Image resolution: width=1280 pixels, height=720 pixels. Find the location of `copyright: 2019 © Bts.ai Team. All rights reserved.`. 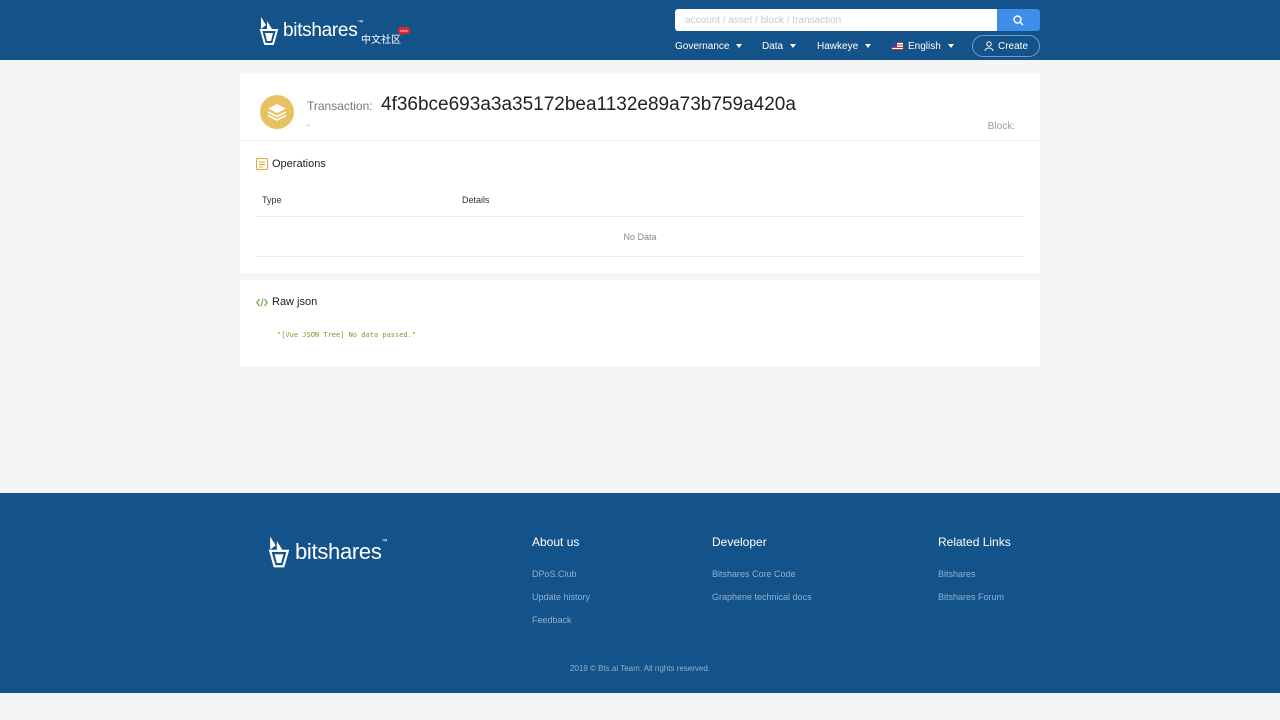

copyright: 2019 © Bts.ai Team. All rights reserved. is located at coordinates (640, 668).